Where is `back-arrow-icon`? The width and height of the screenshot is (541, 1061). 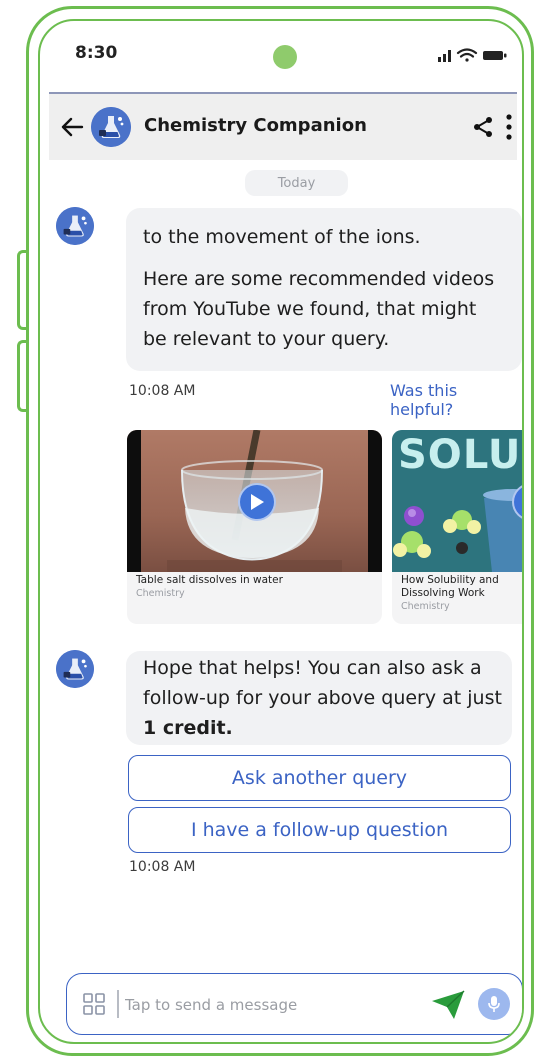
back-arrow-icon is located at coordinates (72, 127).